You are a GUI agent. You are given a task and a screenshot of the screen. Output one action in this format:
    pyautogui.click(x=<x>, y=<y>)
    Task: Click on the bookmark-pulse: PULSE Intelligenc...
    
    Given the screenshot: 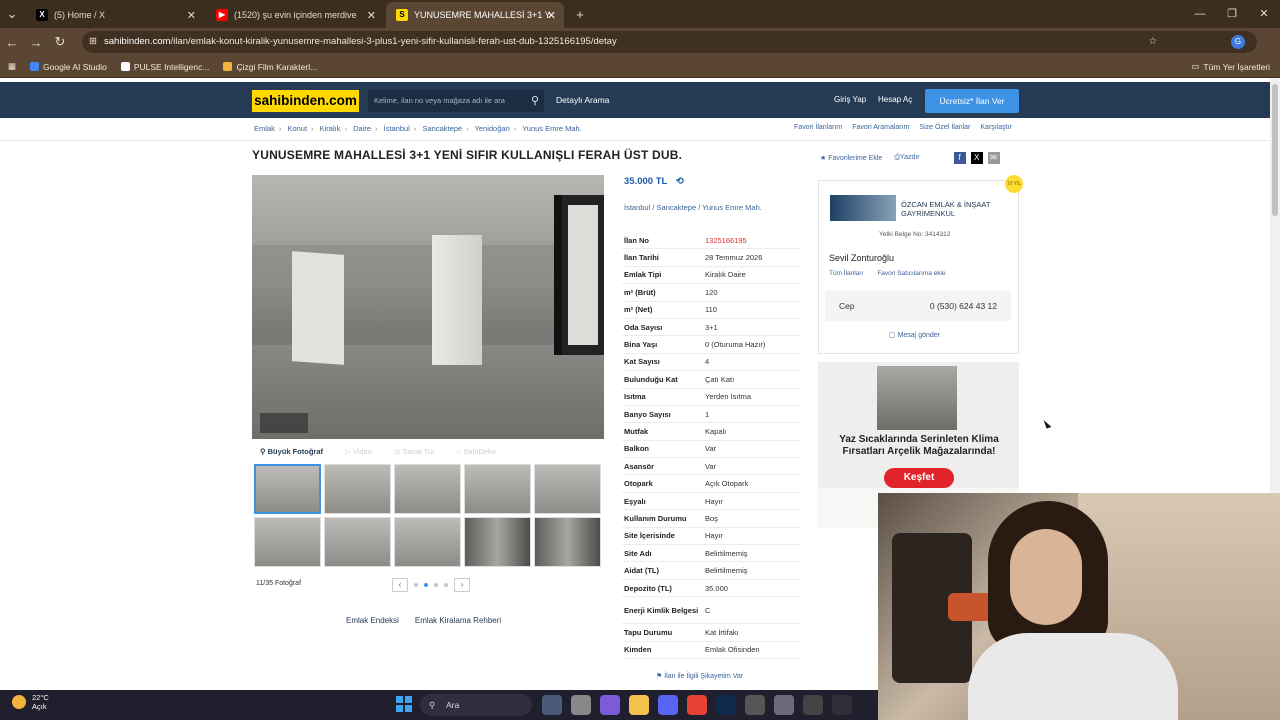 What is the action you would take?
    pyautogui.click(x=164, y=67)
    